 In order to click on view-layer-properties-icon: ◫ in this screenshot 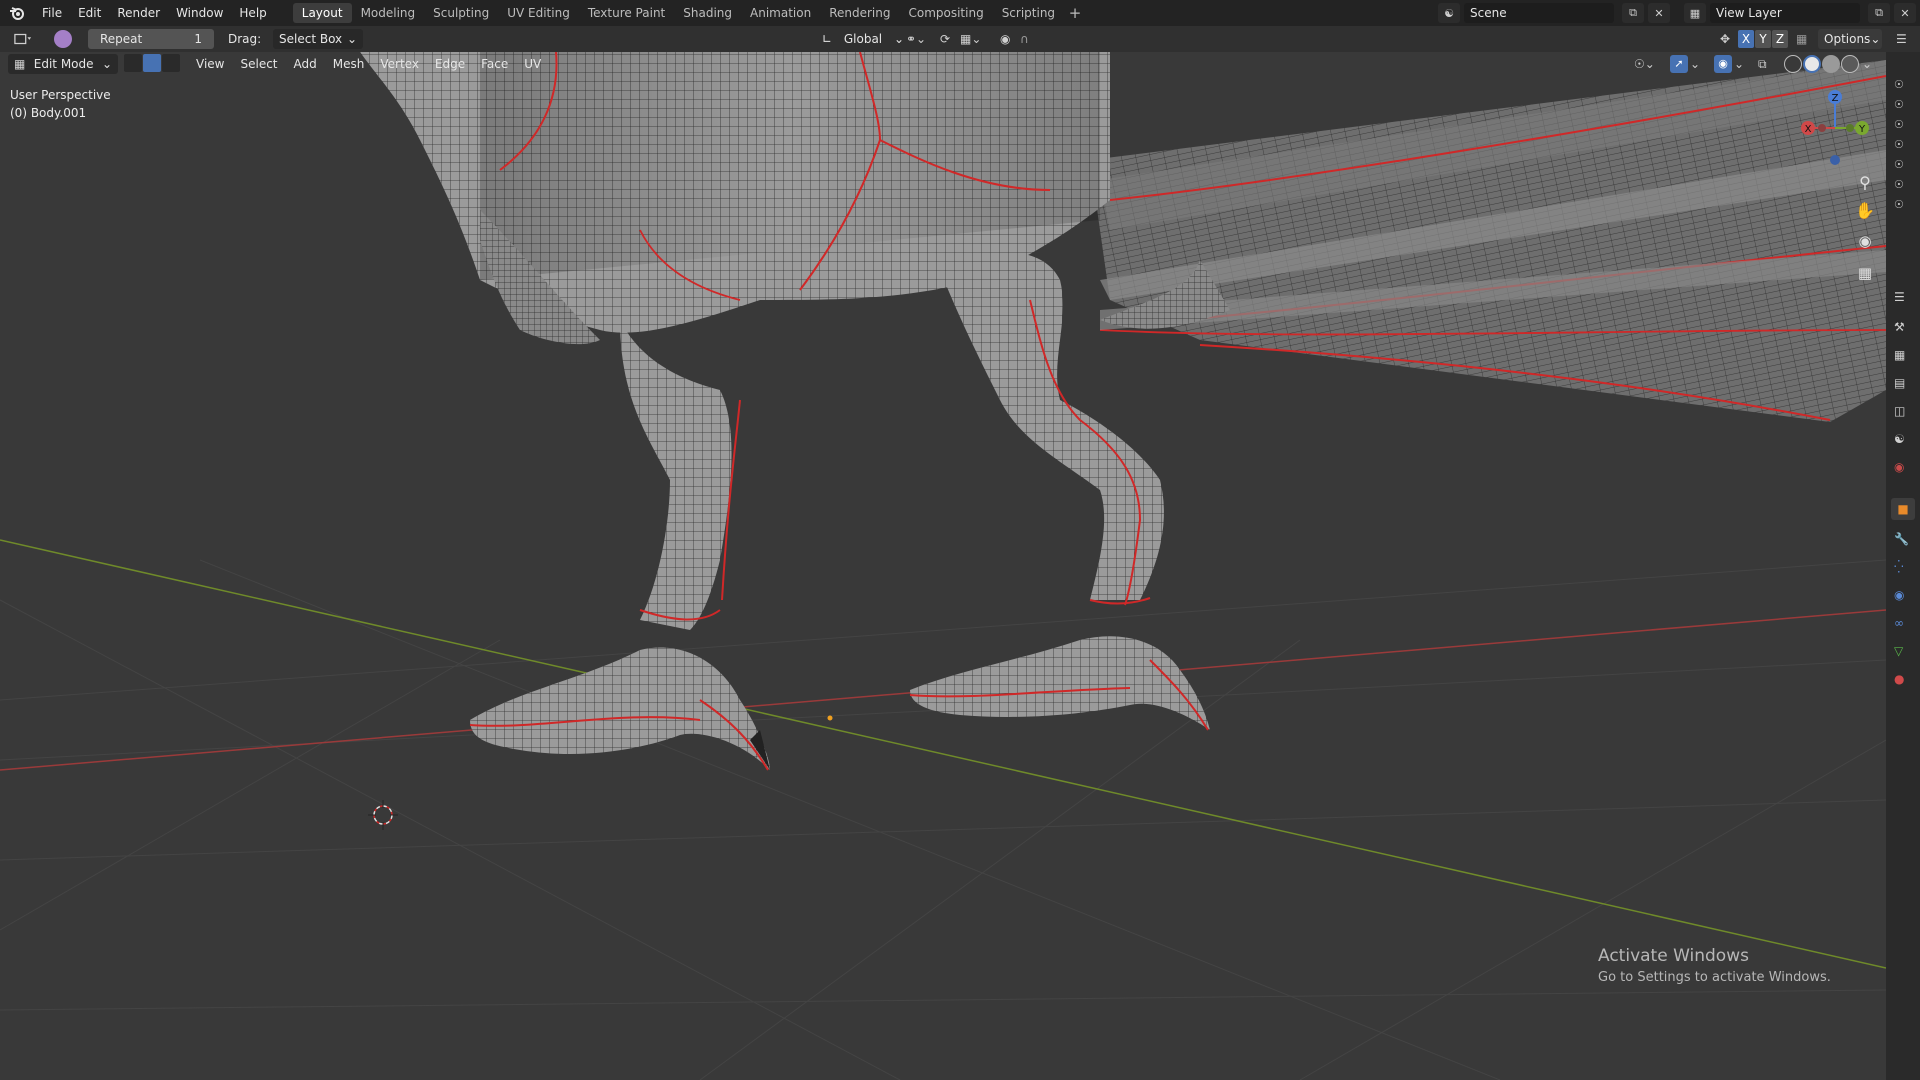, I will do `click(1903, 411)`.